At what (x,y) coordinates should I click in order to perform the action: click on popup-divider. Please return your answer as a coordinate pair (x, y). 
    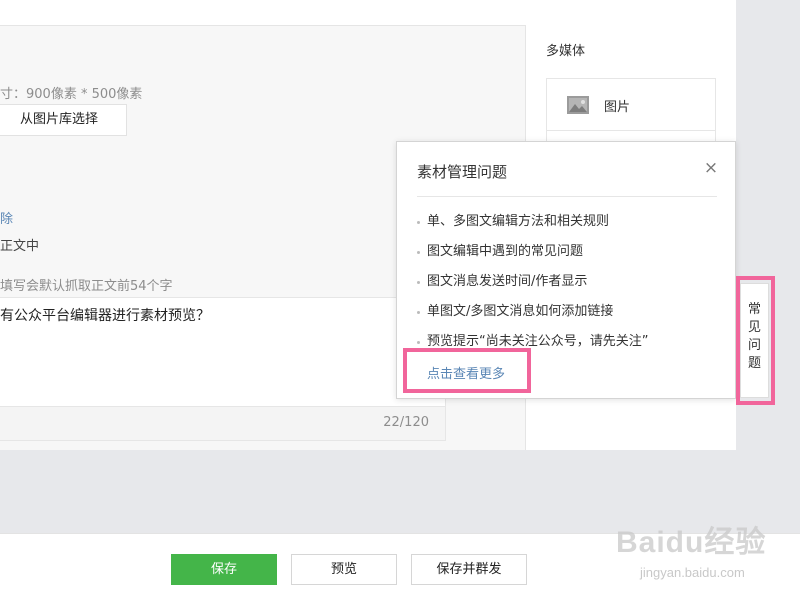
    Looking at the image, I should click on (567, 196).